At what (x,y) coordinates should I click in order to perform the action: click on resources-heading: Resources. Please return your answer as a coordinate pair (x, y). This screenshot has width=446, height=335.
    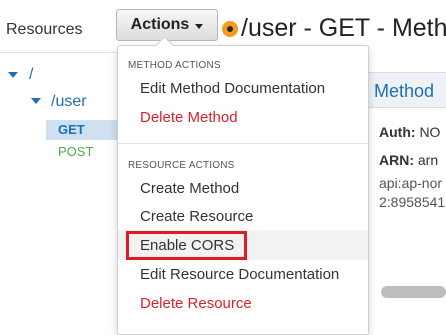
    Looking at the image, I should click on (44, 29).